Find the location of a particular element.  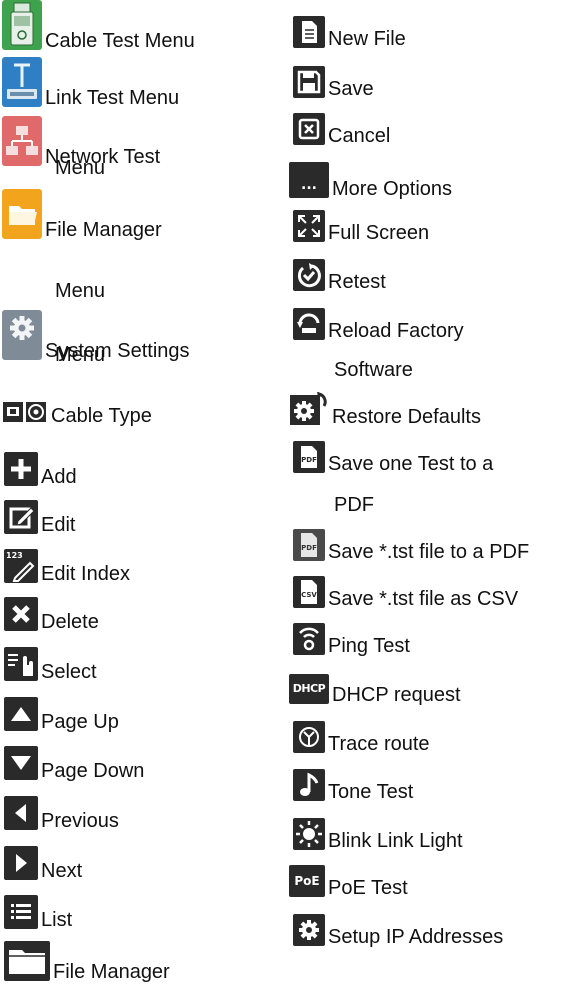

legend-label: Save *.tst file to a PDF is located at coordinates (429, 552).